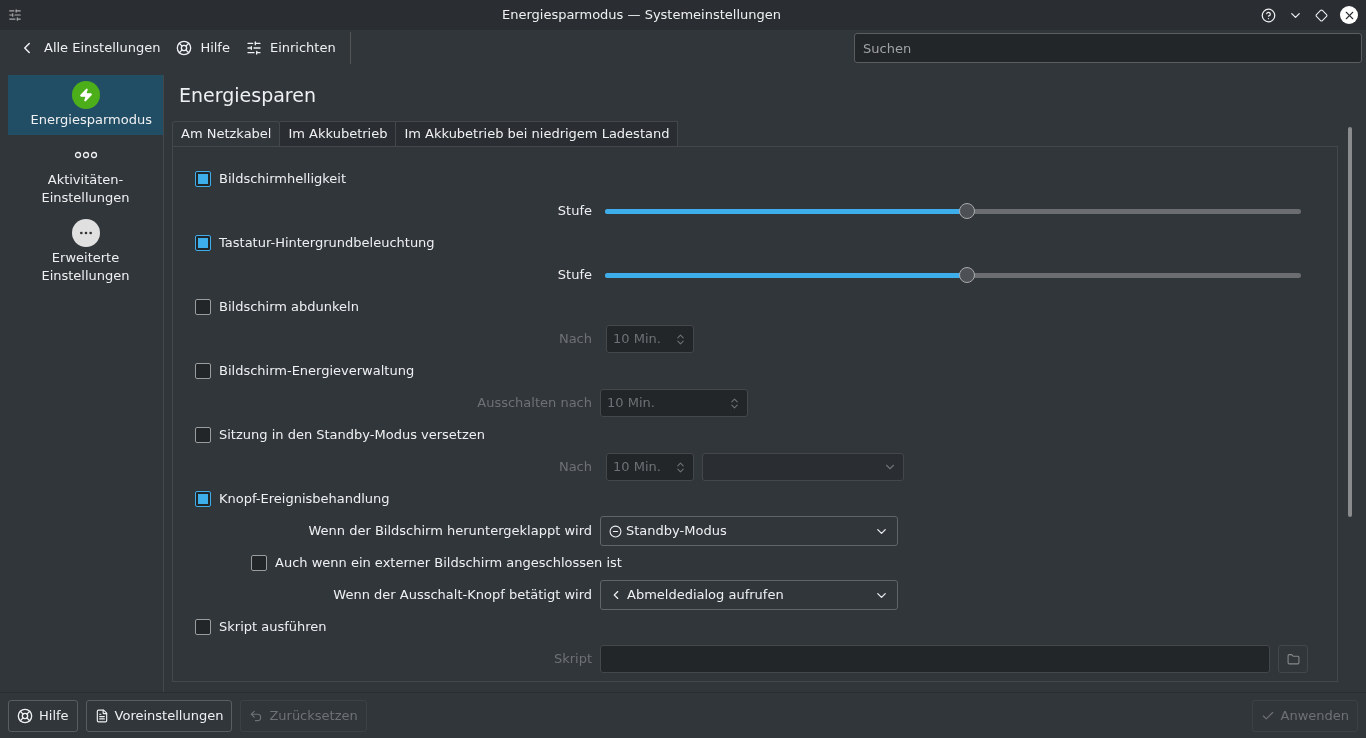 The image size is (1366, 738). What do you see at coordinates (537, 134) in the screenshot?
I see `tab: Im Akkubetrieb bei niedrigem Ladestand` at bounding box center [537, 134].